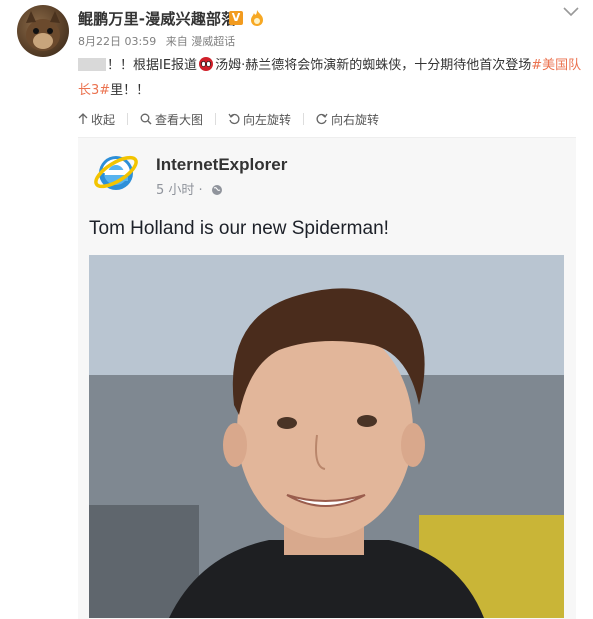 The height and width of the screenshot is (619, 593). Describe the element at coordinates (216, 190) in the screenshot. I see `globe-icon` at that location.